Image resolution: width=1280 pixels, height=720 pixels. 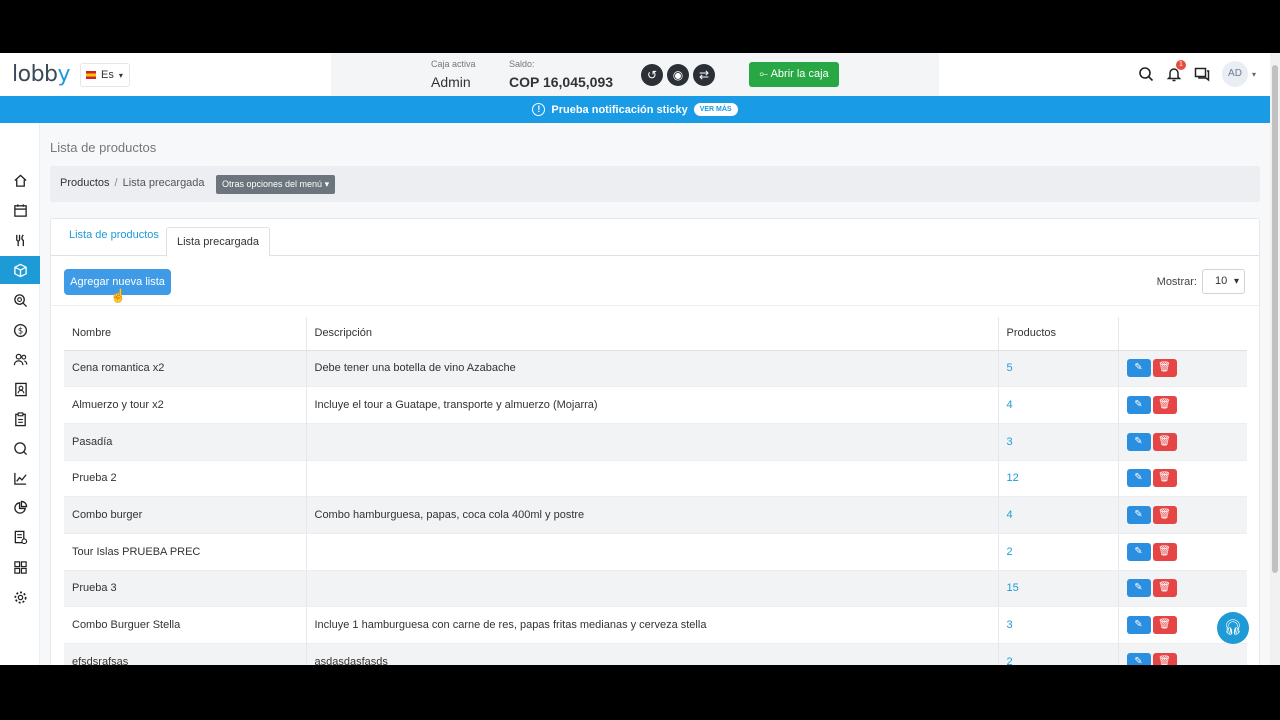 I want to click on page-scrollbar, so click(x=1275, y=359).